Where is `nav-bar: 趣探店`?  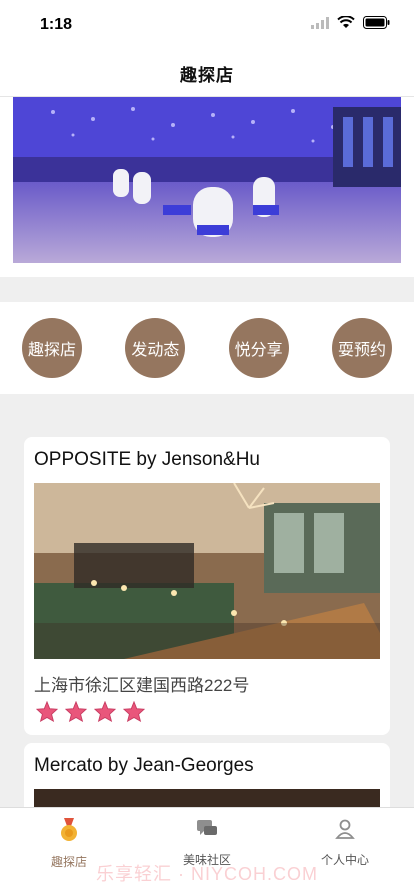
nav-bar: 趣探店 is located at coordinates (207, 73).